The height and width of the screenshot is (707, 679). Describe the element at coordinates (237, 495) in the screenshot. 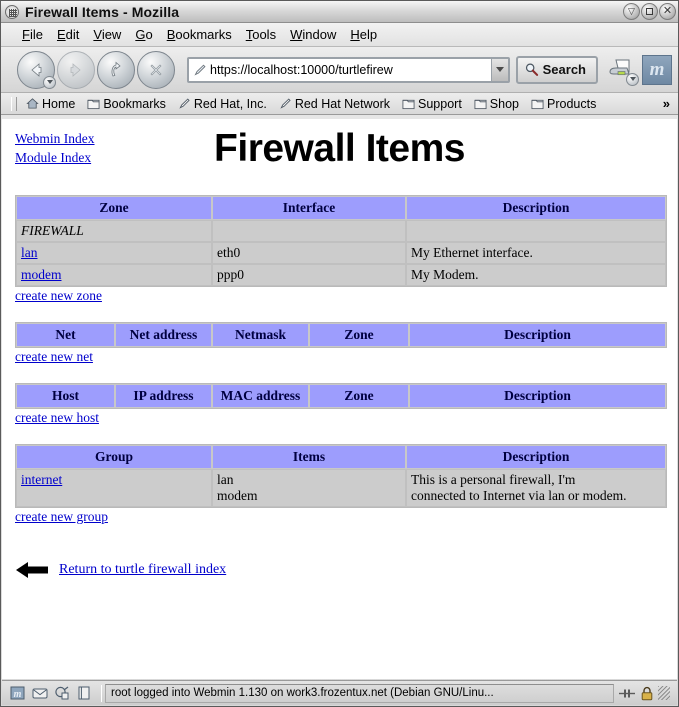

I see `group-item-line: modem` at that location.